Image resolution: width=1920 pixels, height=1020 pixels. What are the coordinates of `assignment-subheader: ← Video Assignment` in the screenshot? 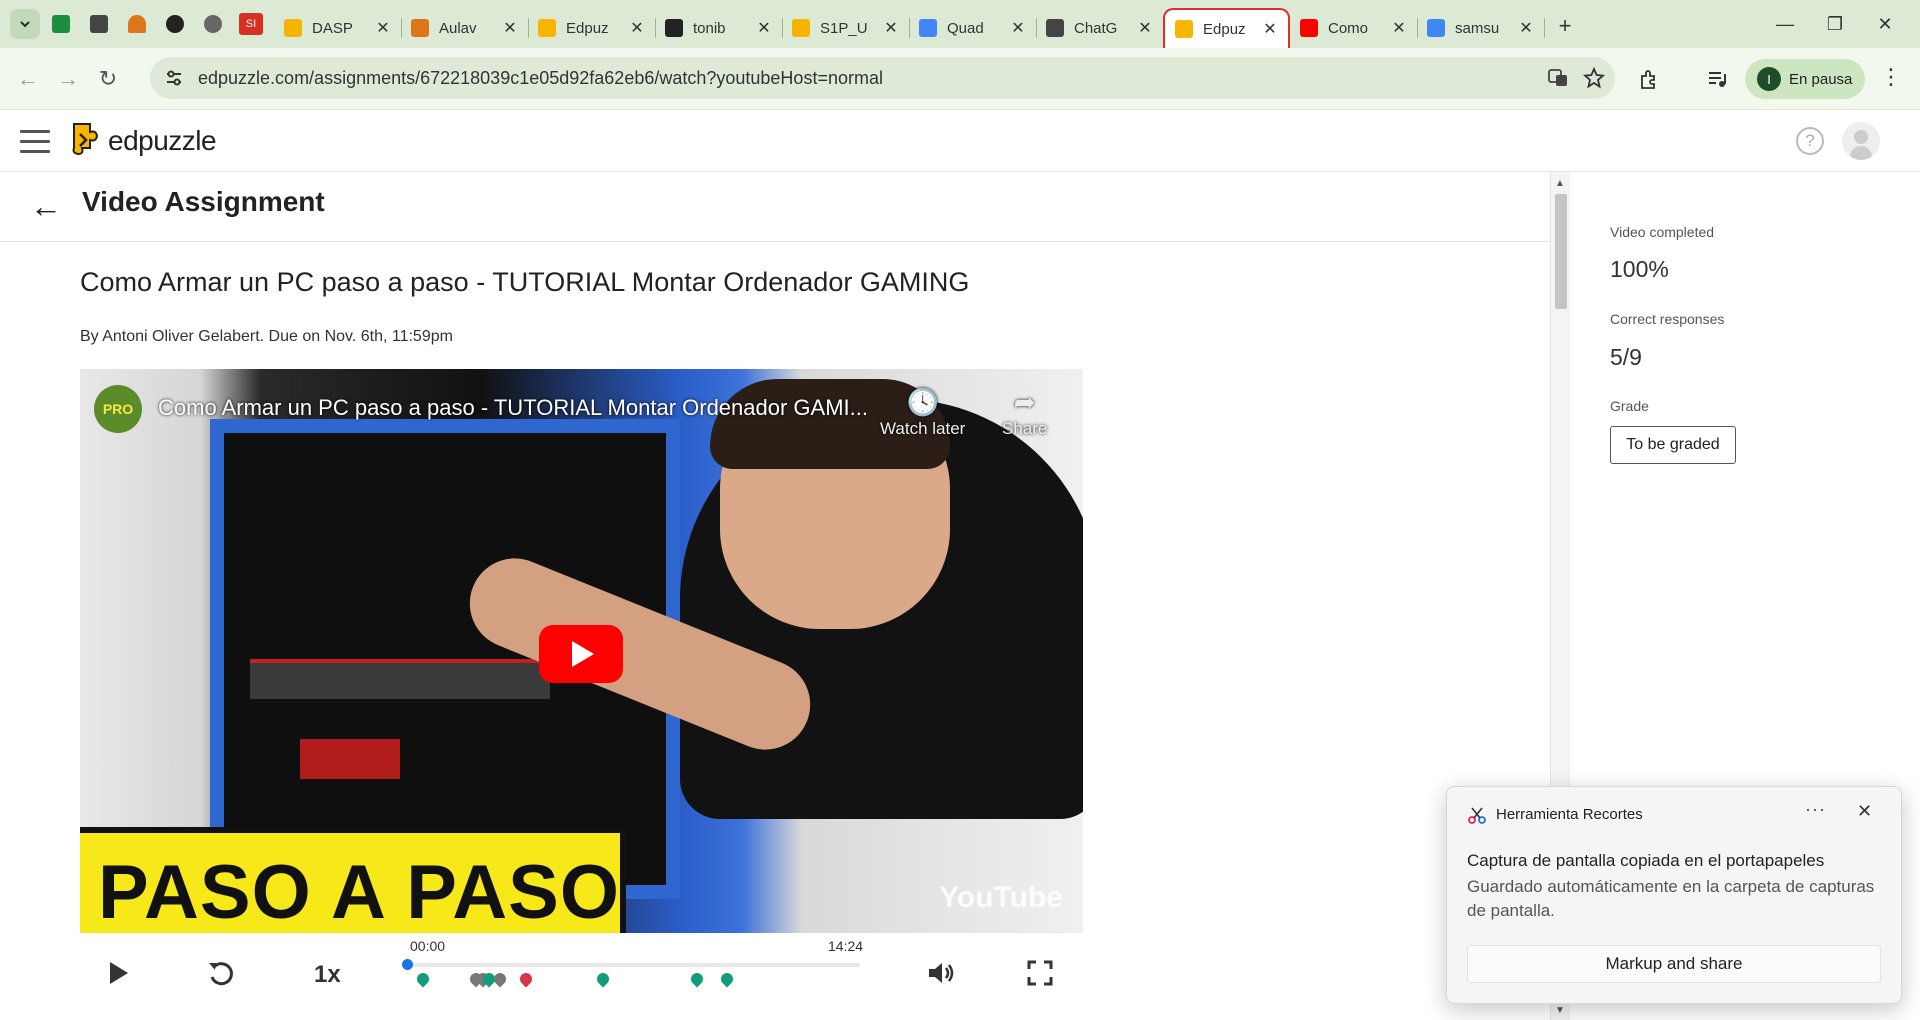 It's located at (775, 207).